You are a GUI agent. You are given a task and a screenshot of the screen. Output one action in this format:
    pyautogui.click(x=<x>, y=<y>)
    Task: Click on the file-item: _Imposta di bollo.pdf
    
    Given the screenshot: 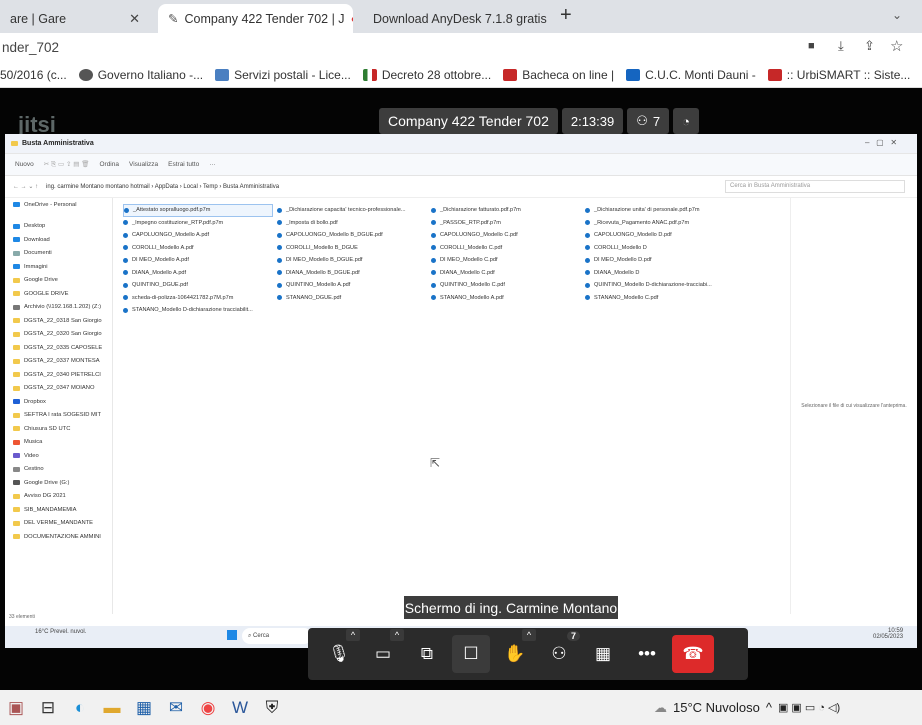 What is the action you would take?
    pyautogui.click(x=352, y=223)
    